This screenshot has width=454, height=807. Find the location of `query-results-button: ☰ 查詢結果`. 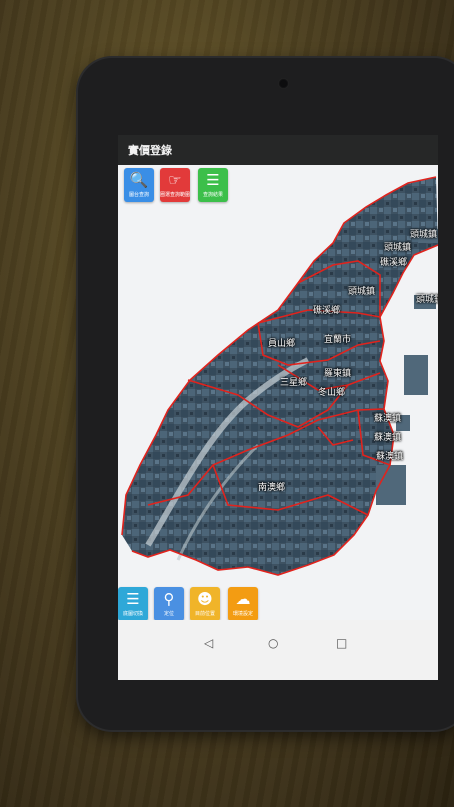

query-results-button: ☰ 查詢結果 is located at coordinates (213, 185).